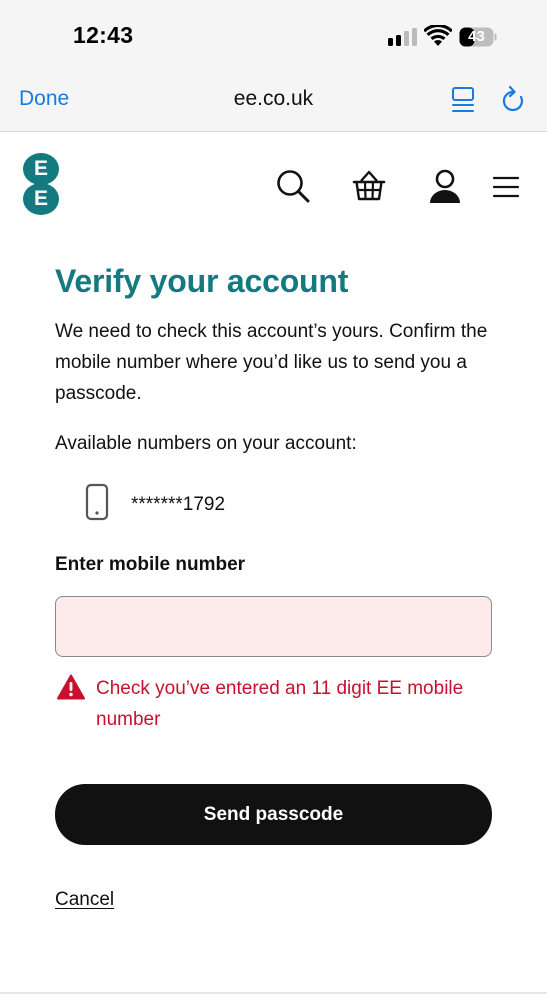 The height and width of the screenshot is (999, 547). What do you see at coordinates (273, 182) in the screenshot?
I see `site-header: E E` at bounding box center [273, 182].